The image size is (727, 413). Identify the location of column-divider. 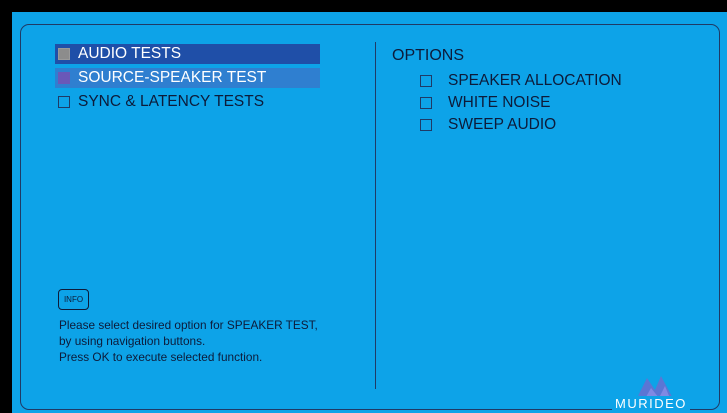
(375, 215).